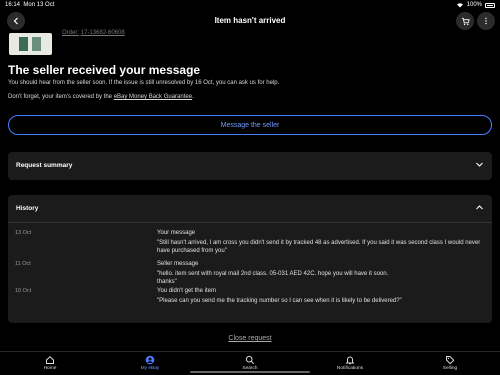 This screenshot has height=375, width=500. What do you see at coordinates (93, 33) in the screenshot?
I see `order-number: Order: 17-13682-60608` at bounding box center [93, 33].